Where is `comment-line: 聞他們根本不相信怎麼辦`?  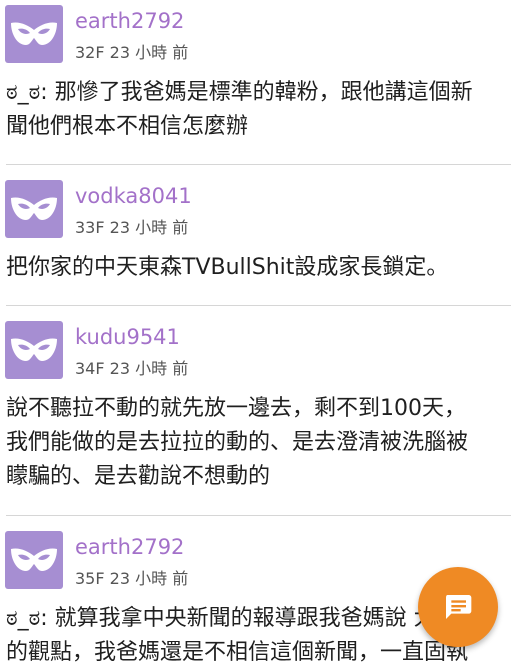
comment-line: 聞他們根本不相信怎麼辦 is located at coordinates (127, 126).